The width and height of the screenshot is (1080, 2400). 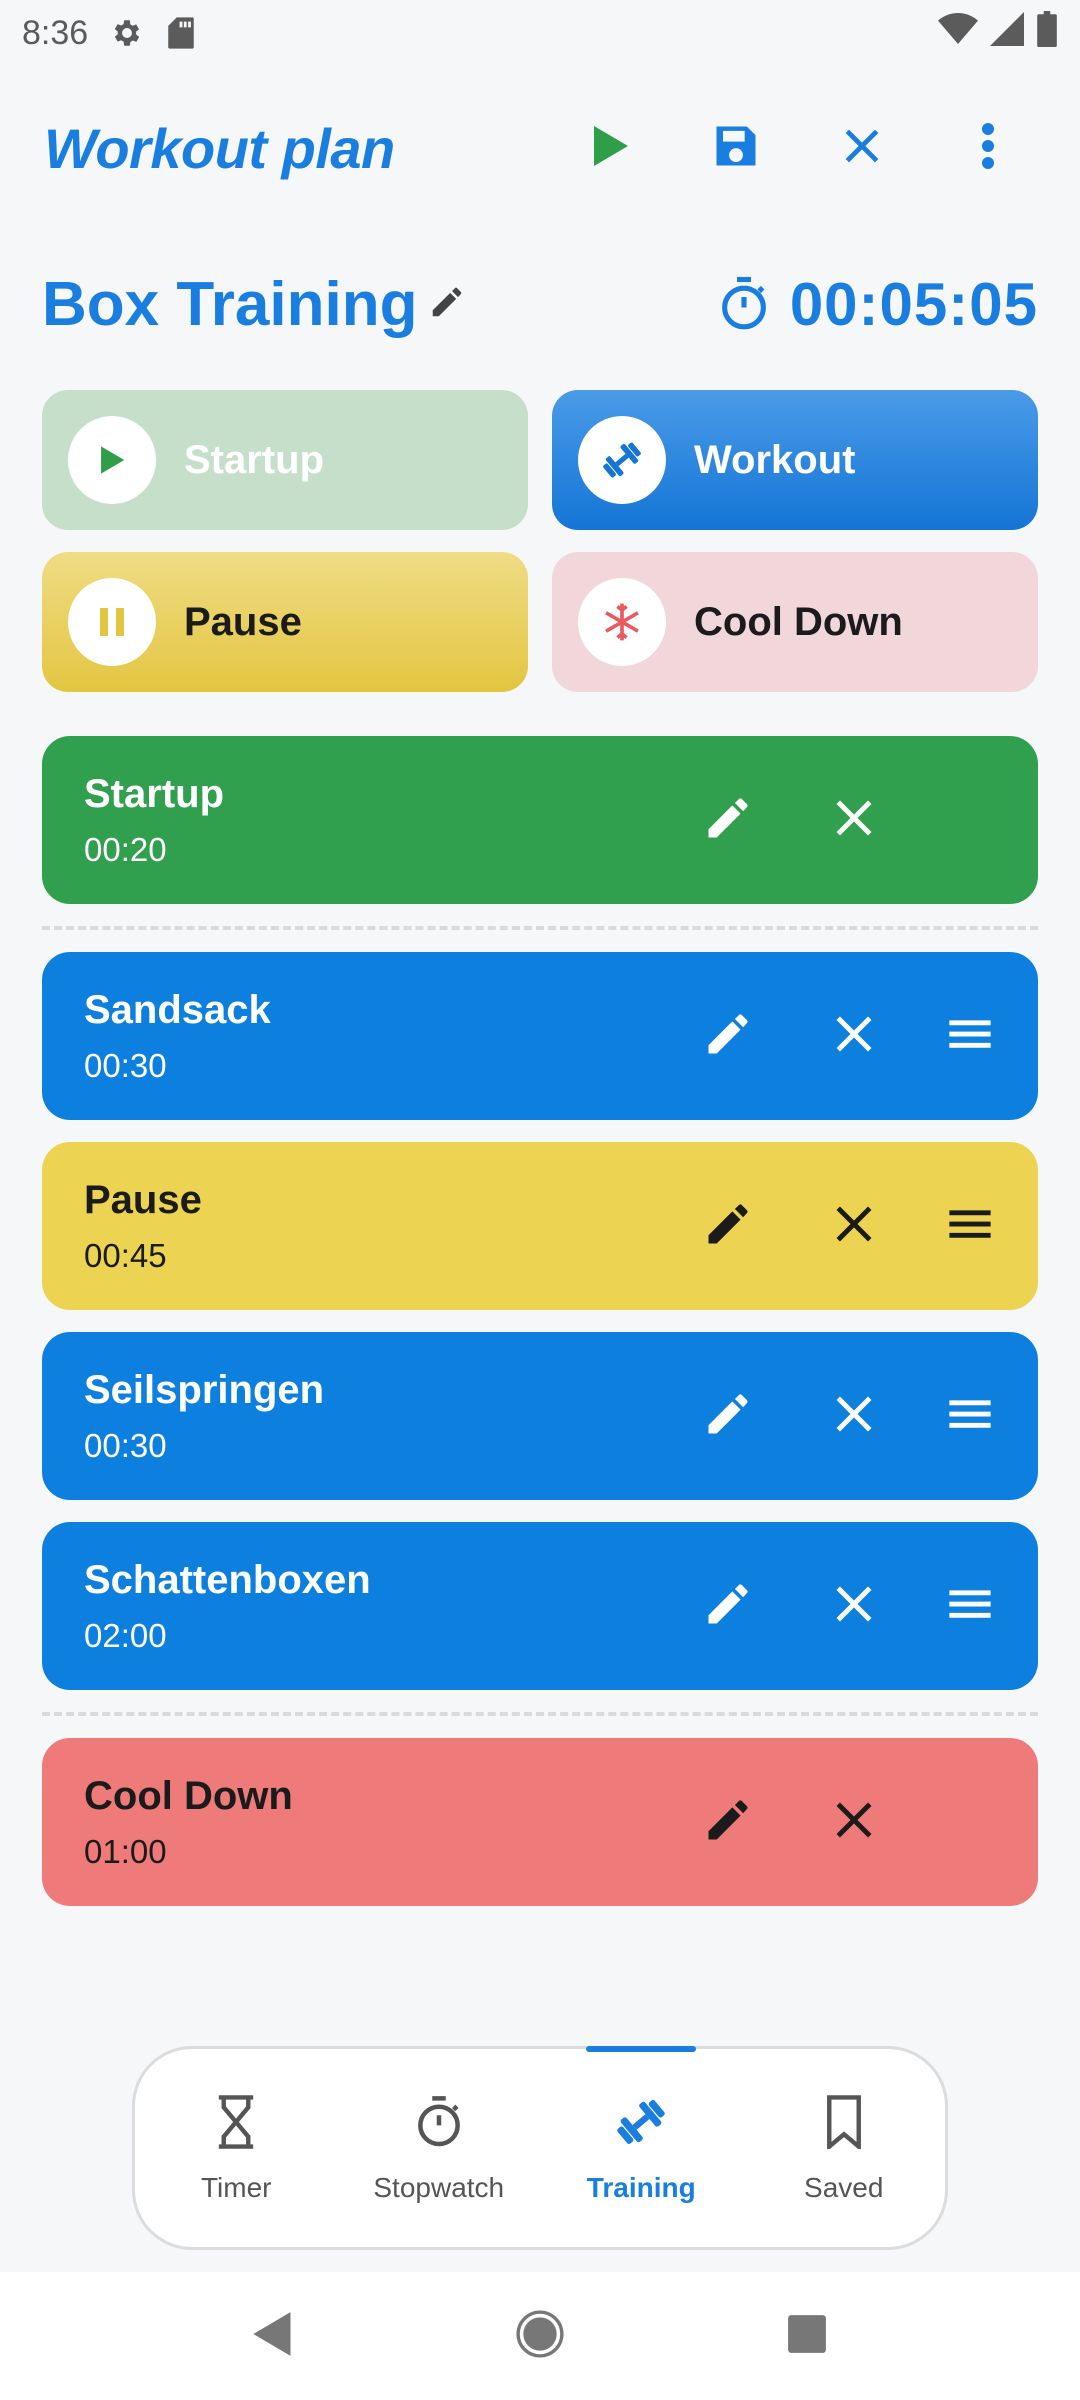 What do you see at coordinates (125, 1635) in the screenshot?
I see `exercise-duration: 02:00` at bounding box center [125, 1635].